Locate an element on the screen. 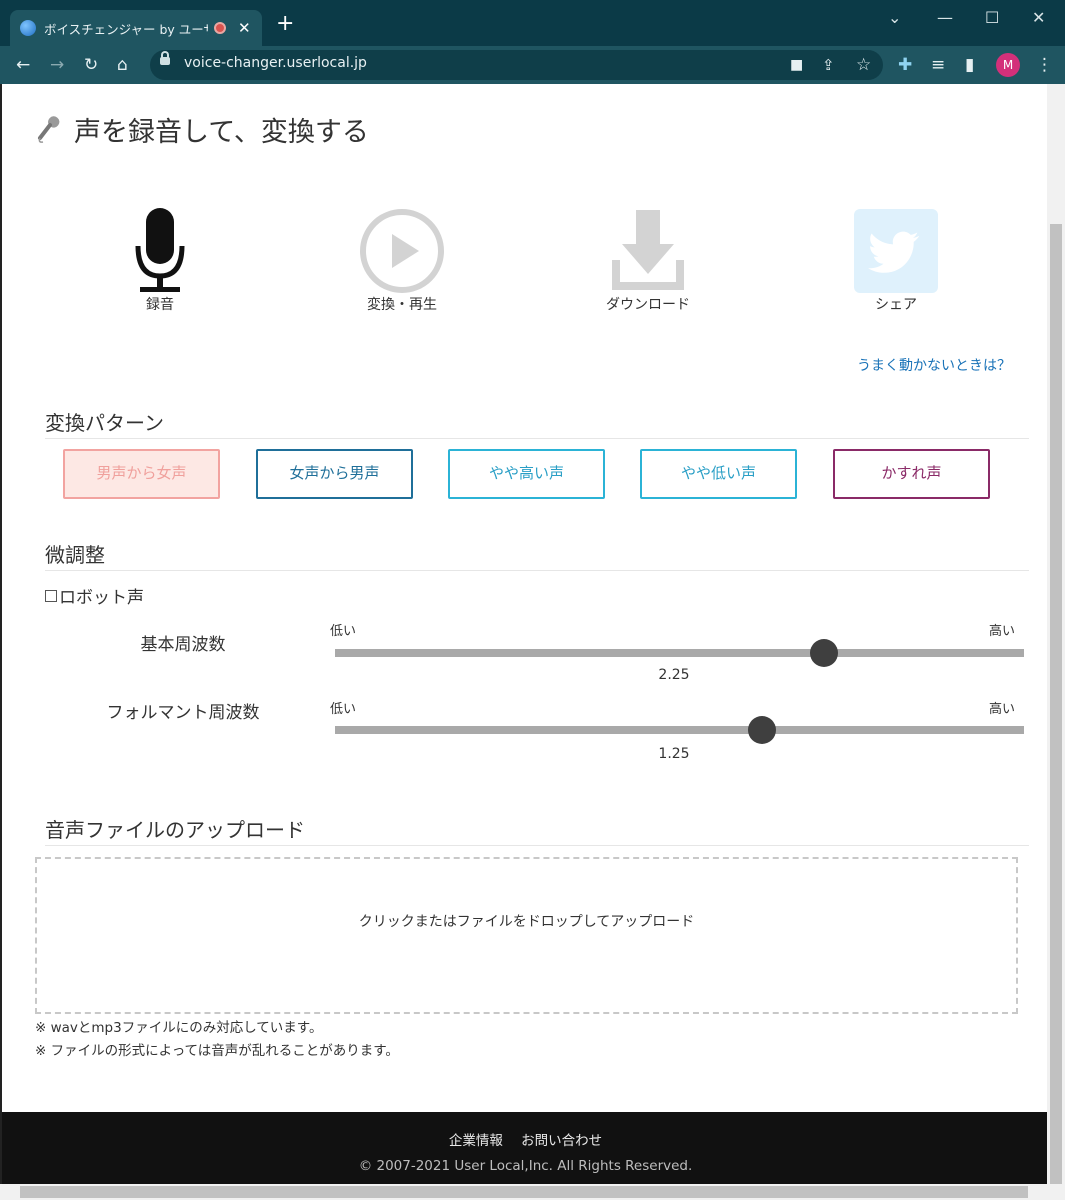 The height and width of the screenshot is (1200, 1065). menu-icon: ⋮ is located at coordinates (1044, 65).